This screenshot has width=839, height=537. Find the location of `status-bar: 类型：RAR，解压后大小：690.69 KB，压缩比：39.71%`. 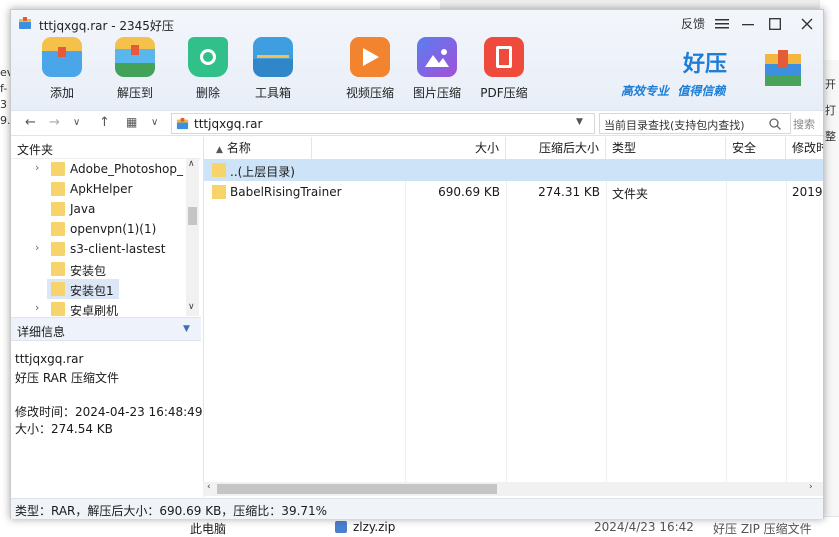

status-bar: 类型：RAR，解压后大小：690.69 KB，压缩比：39.71% is located at coordinates (417, 508).